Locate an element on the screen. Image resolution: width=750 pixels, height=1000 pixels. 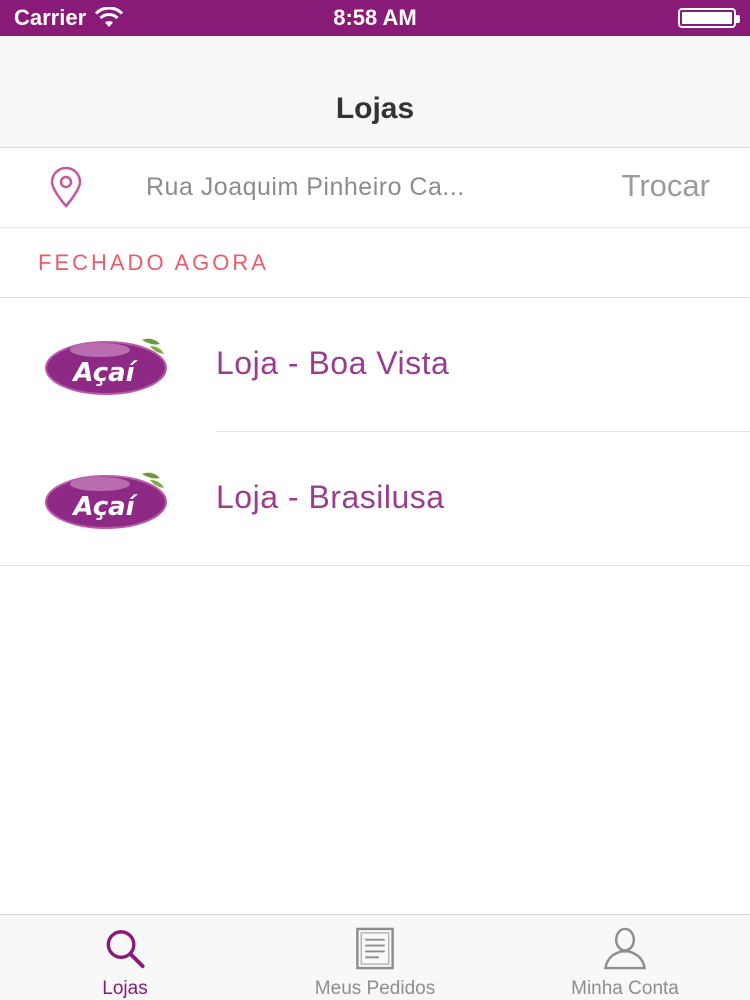
tab-label: Minha Conta is located at coordinates (625, 988).